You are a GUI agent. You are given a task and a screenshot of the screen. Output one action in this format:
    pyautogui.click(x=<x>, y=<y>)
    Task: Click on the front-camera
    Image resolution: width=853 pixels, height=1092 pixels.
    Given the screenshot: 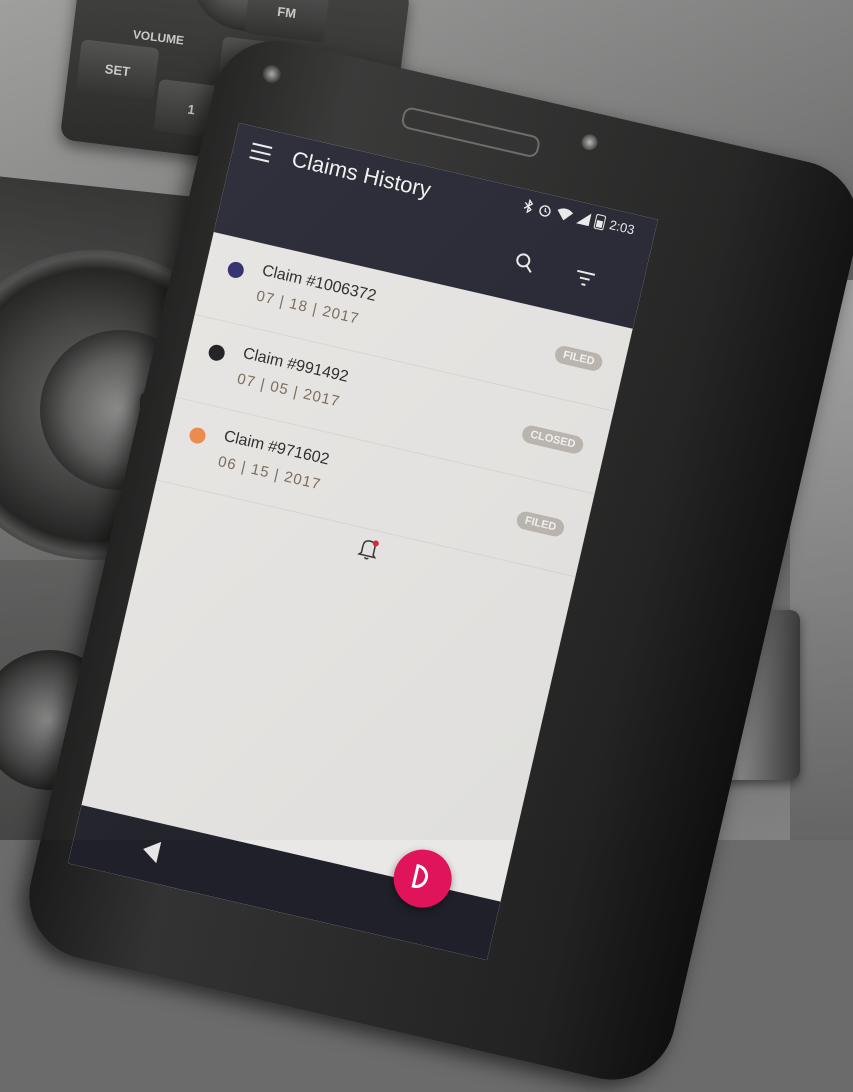 What is the action you would take?
    pyautogui.click(x=271, y=74)
    